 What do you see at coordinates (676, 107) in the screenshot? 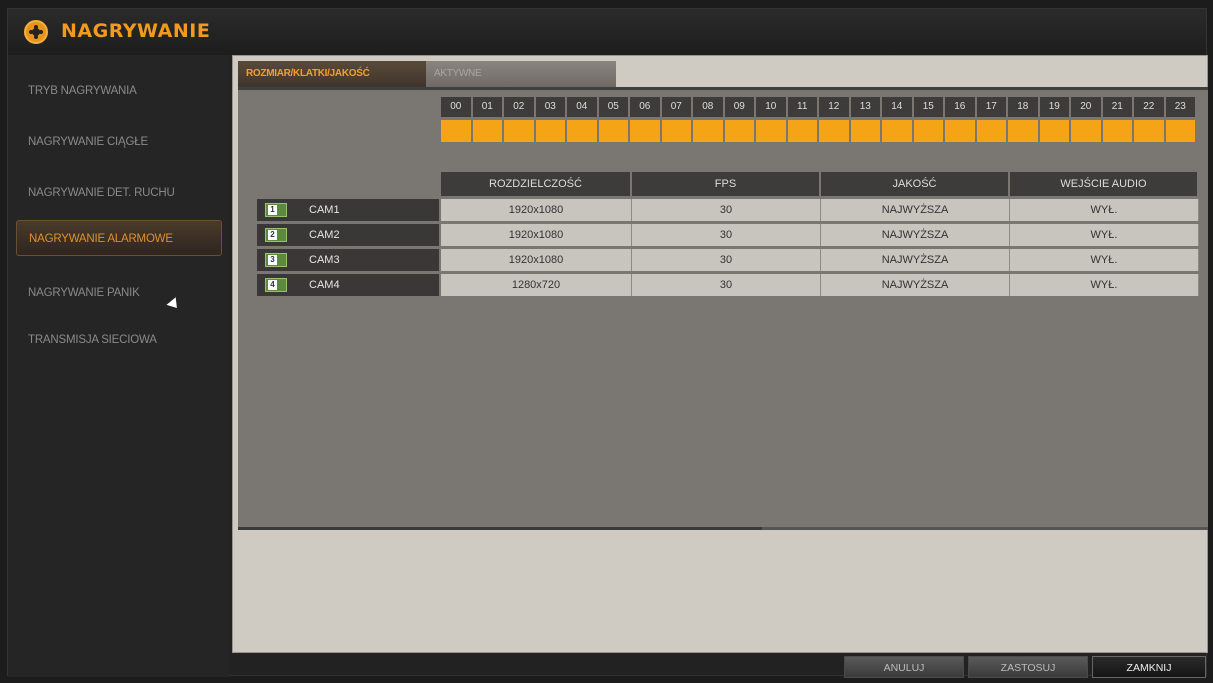
I see `hour-label: 07` at bounding box center [676, 107].